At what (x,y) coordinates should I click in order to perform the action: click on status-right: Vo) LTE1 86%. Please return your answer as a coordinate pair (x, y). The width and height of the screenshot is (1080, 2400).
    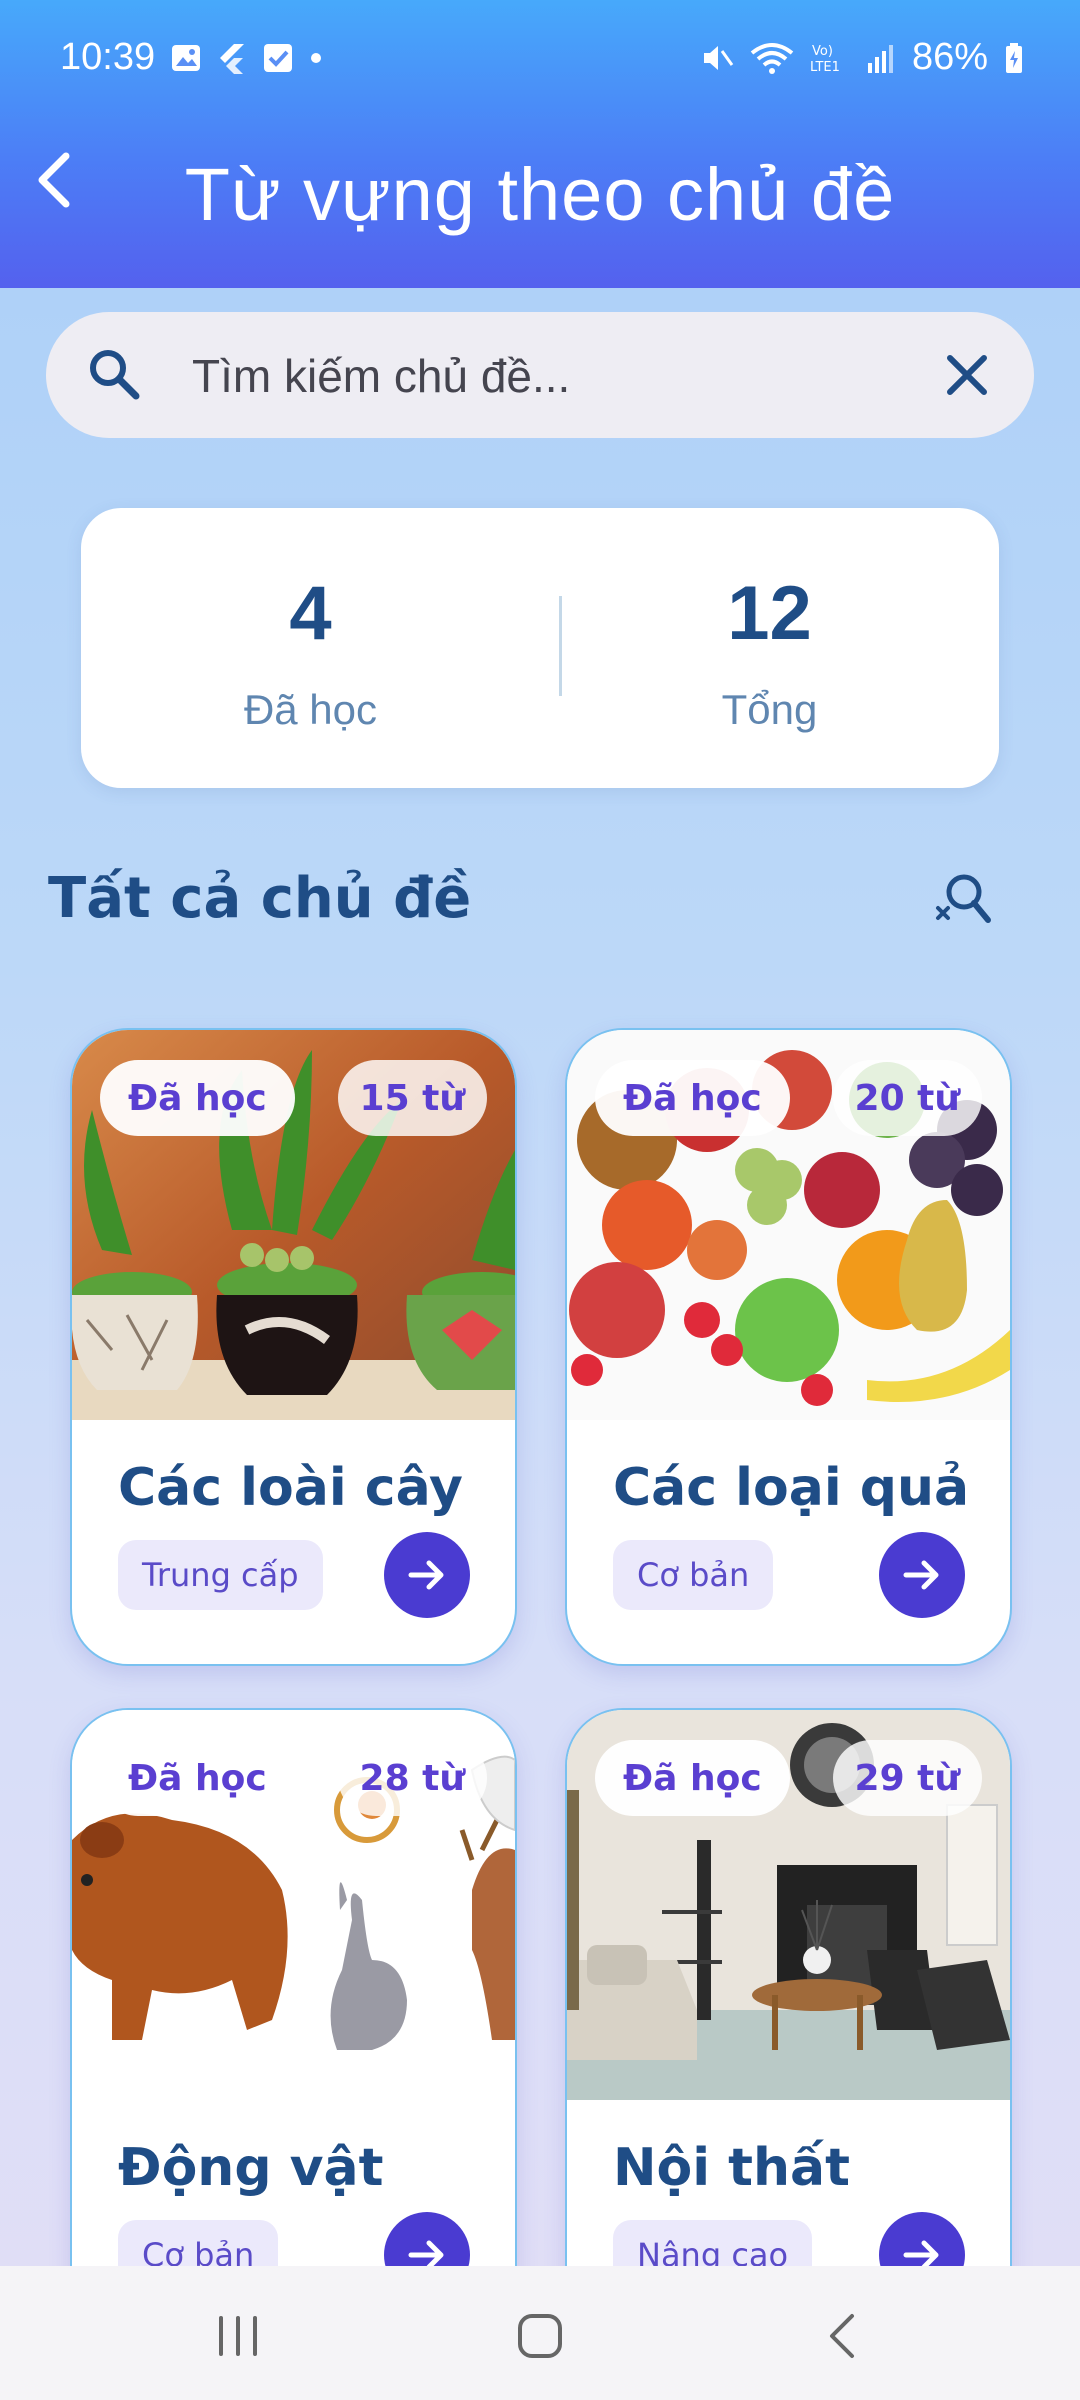
    Looking at the image, I should click on (862, 57).